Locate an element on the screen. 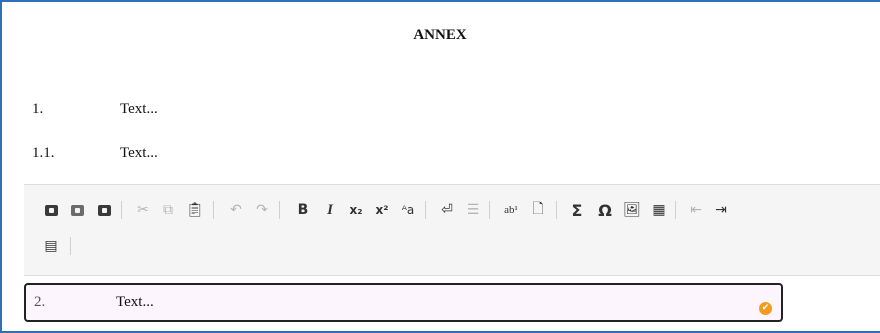 The image size is (880, 333). page-layout-icon: ▤ is located at coordinates (51, 246).